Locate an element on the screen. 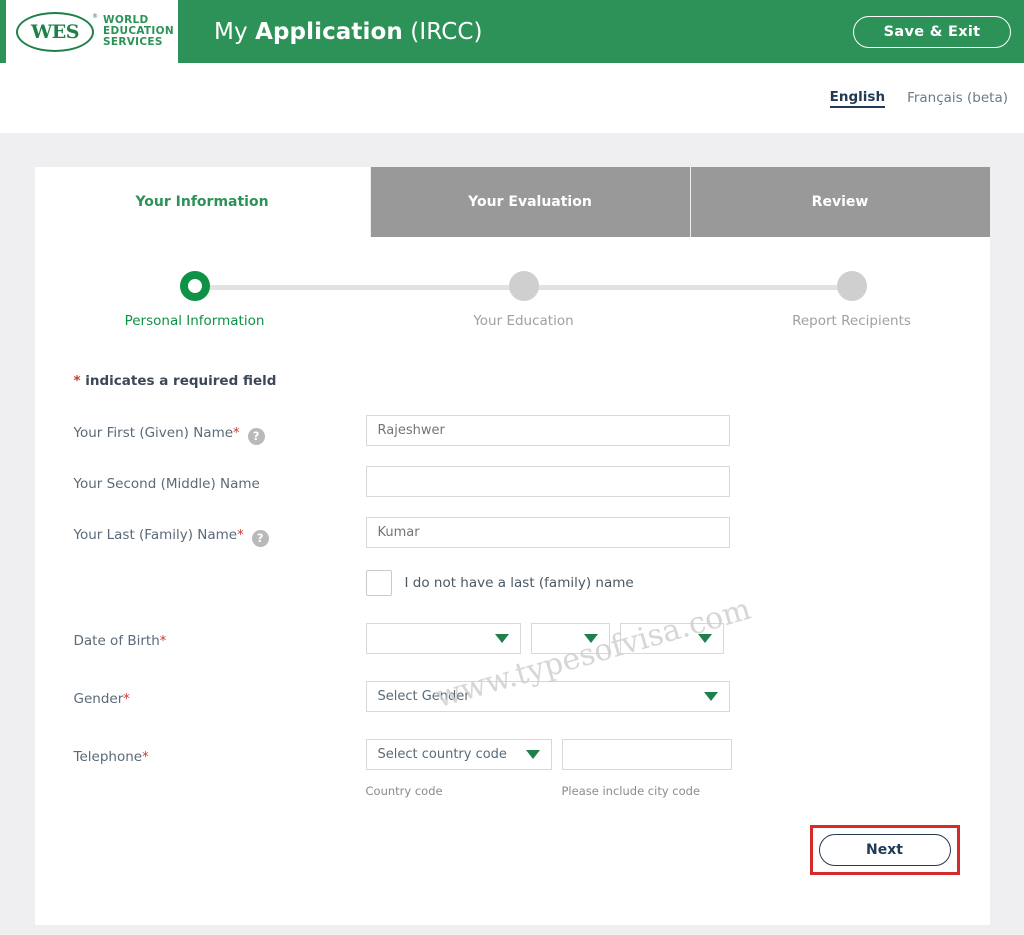 The height and width of the screenshot is (935, 1024). step-your-education: Your Education is located at coordinates (524, 294).